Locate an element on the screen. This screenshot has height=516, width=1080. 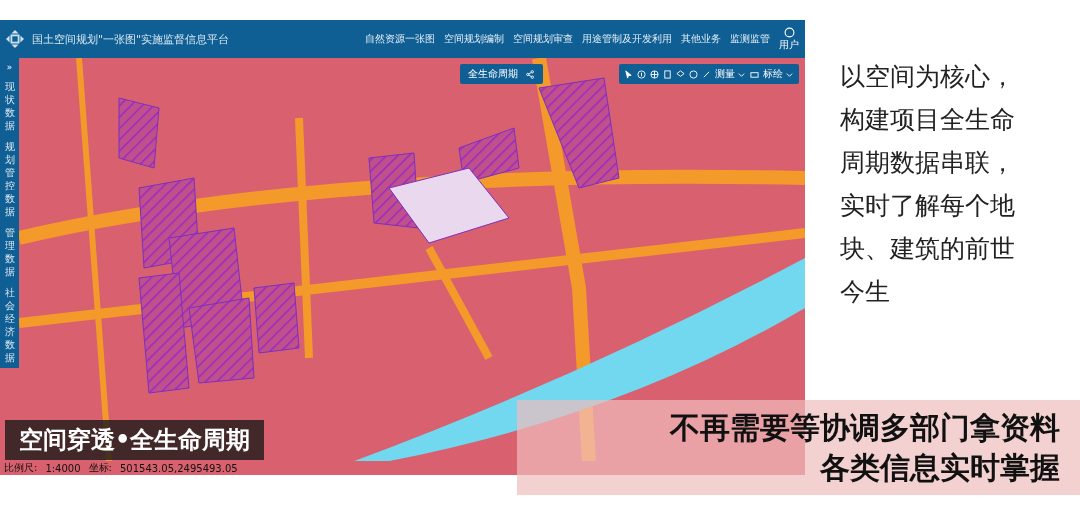
logo-icon is located at coordinates (15, 39).